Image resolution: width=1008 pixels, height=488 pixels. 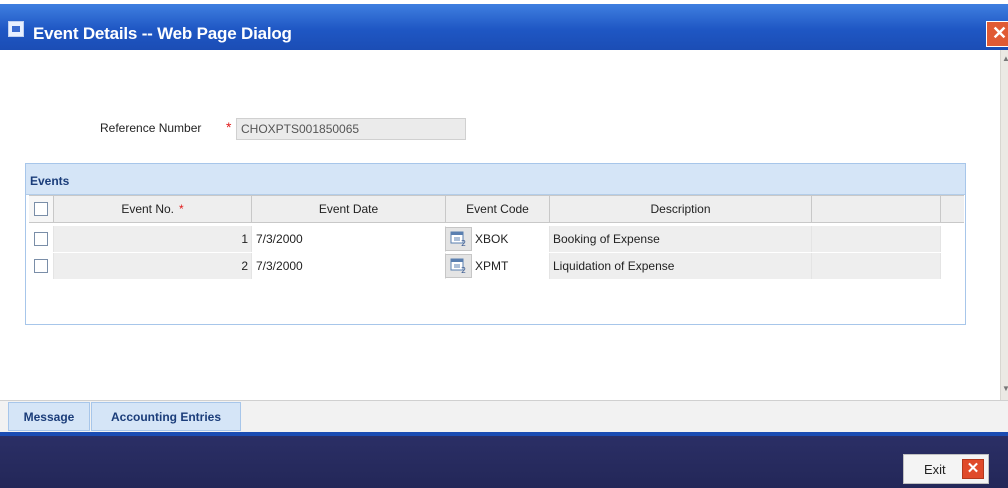 What do you see at coordinates (997, 34) in the screenshot?
I see `close-icon: ✕` at bounding box center [997, 34].